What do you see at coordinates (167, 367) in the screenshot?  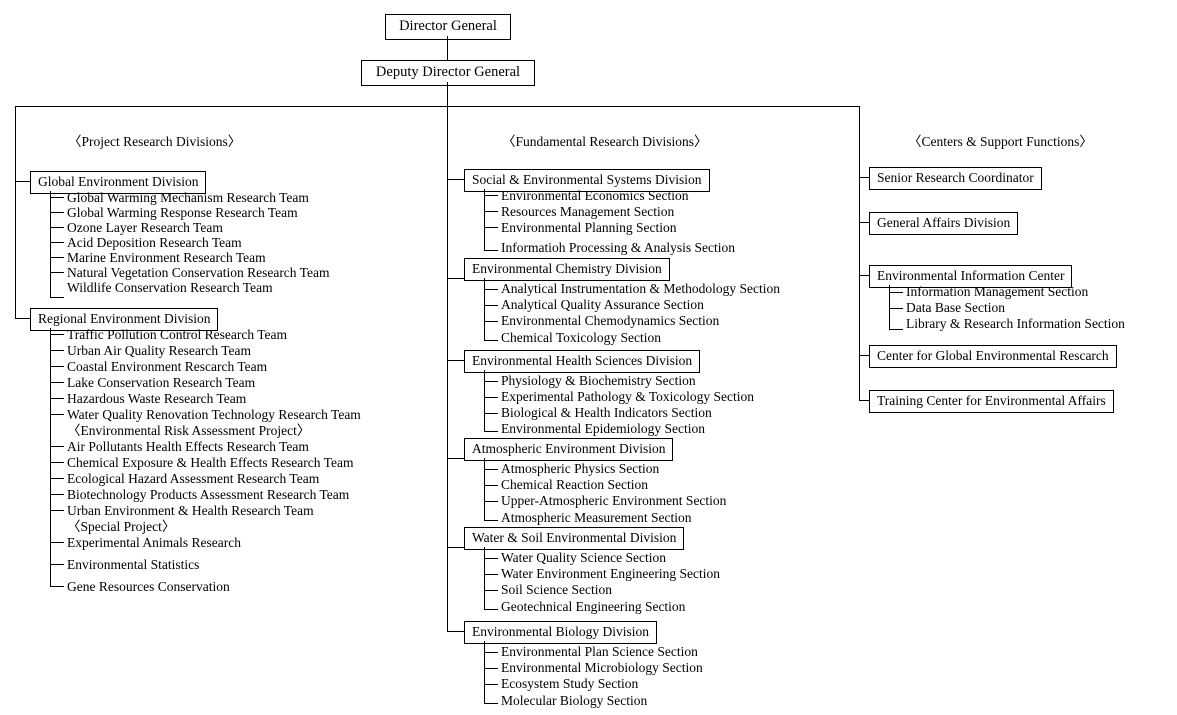 I see `list-item: Coastal Environment Rescarch Team` at bounding box center [167, 367].